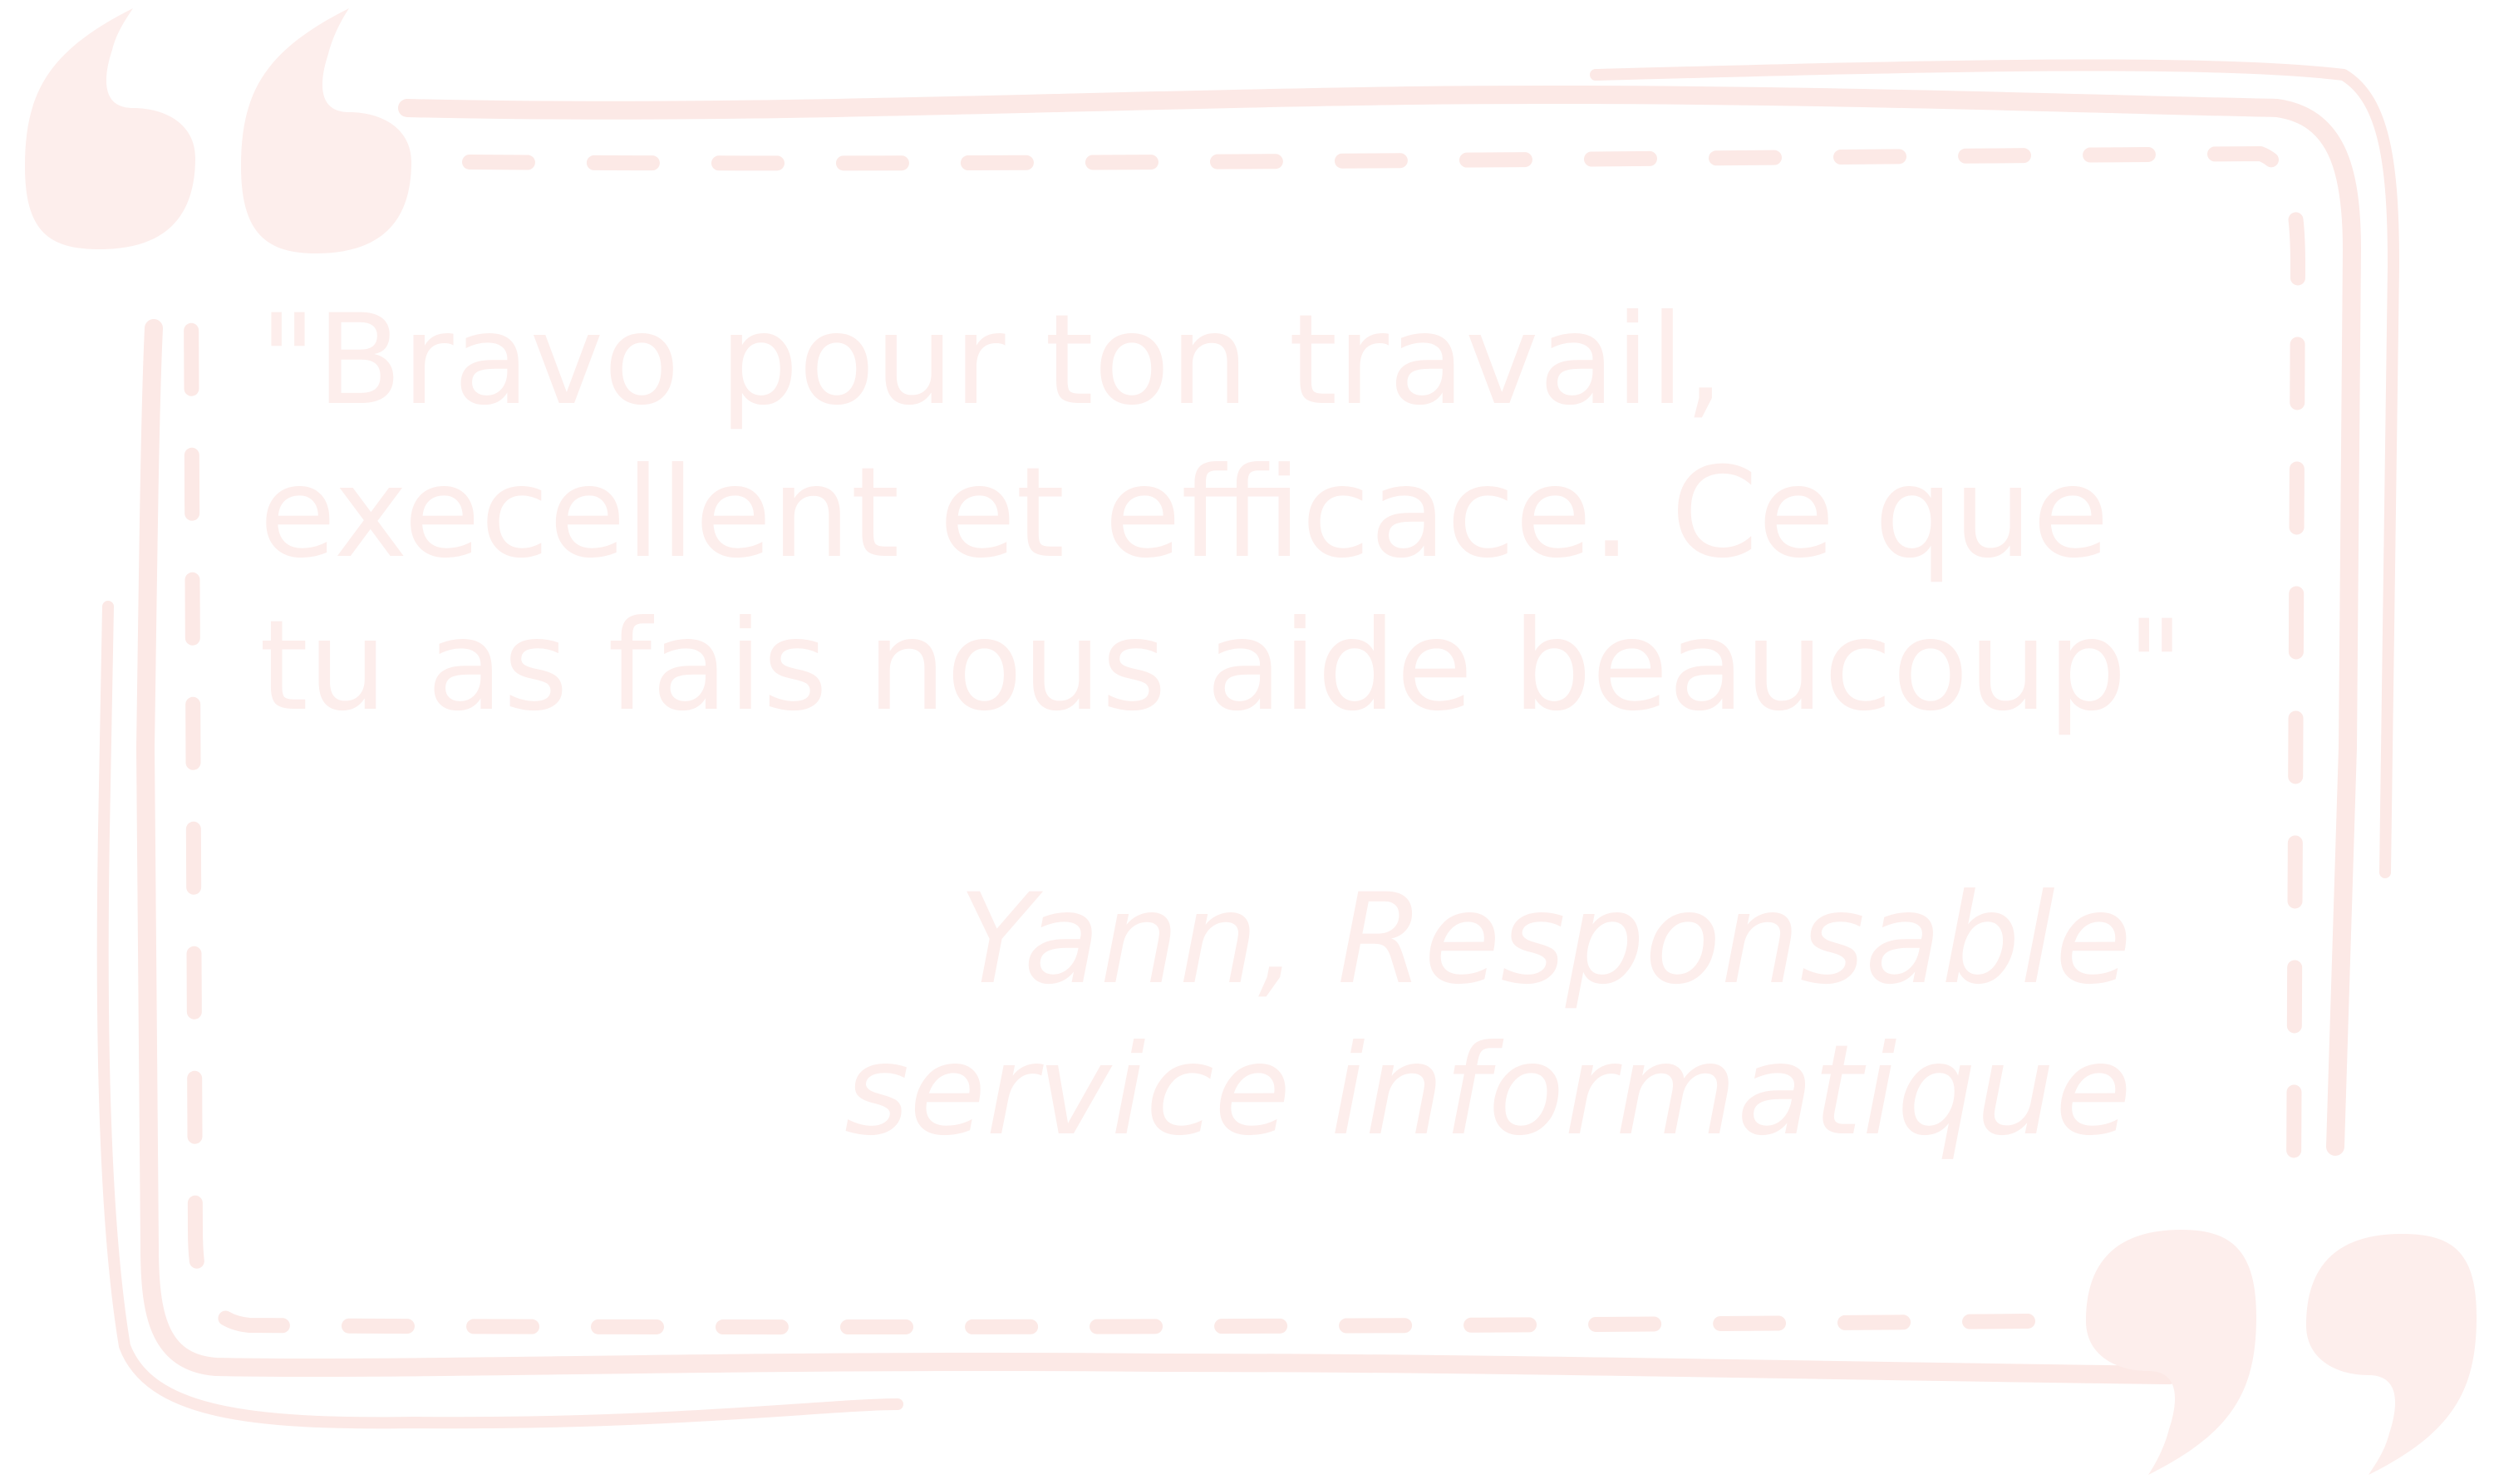 This screenshot has height=1484, width=2494. Describe the element at coordinates (991, 360) in the screenshot. I see `quote-line: "Bravo pour ton travail,` at that location.